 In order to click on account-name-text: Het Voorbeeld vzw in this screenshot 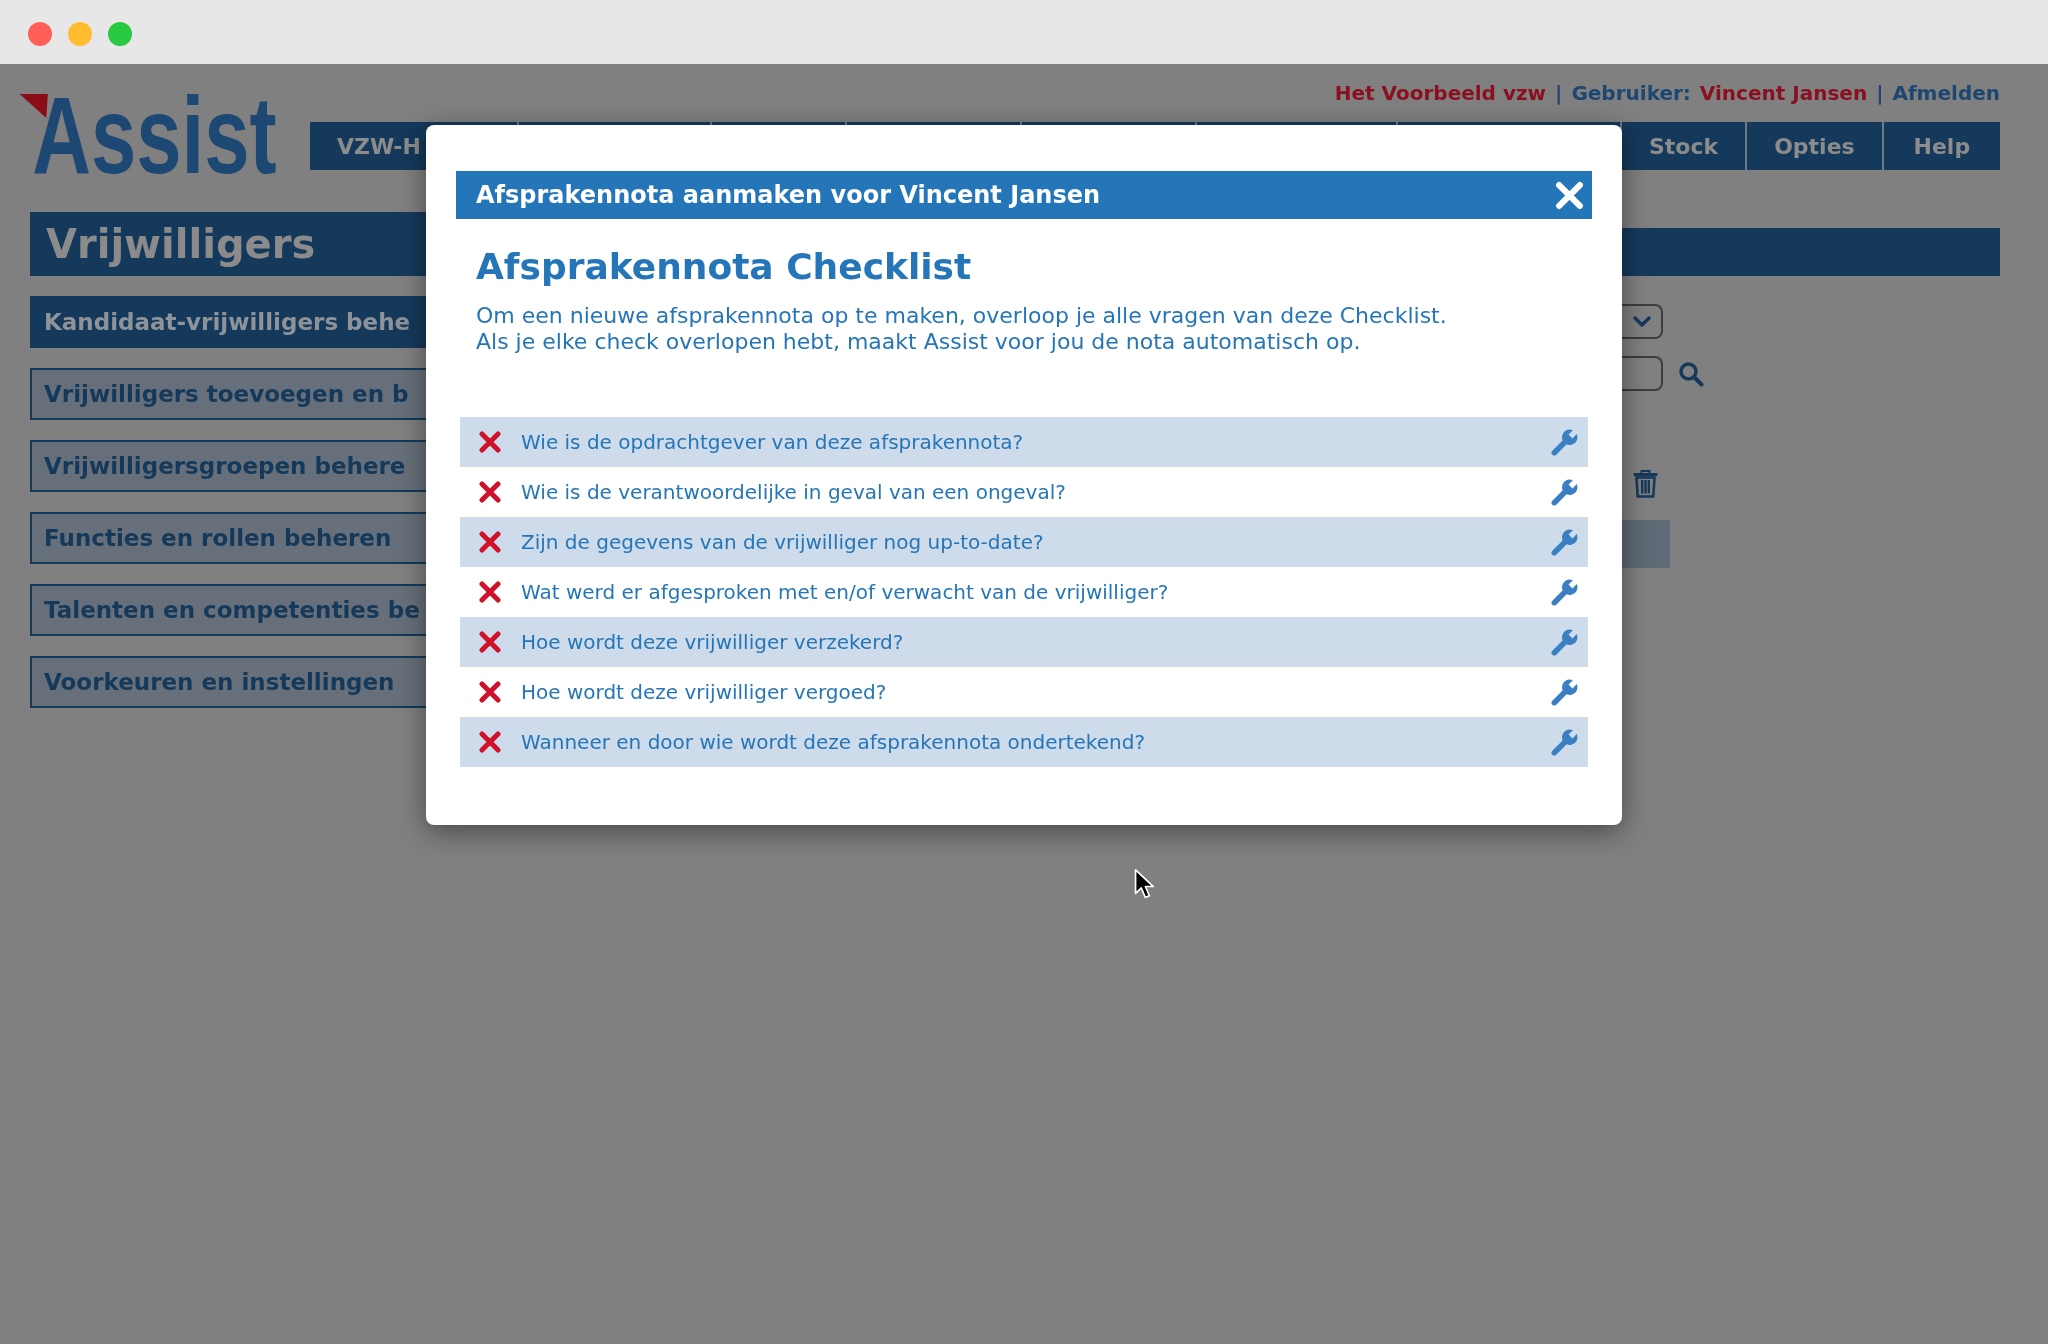, I will do `click(1440, 93)`.